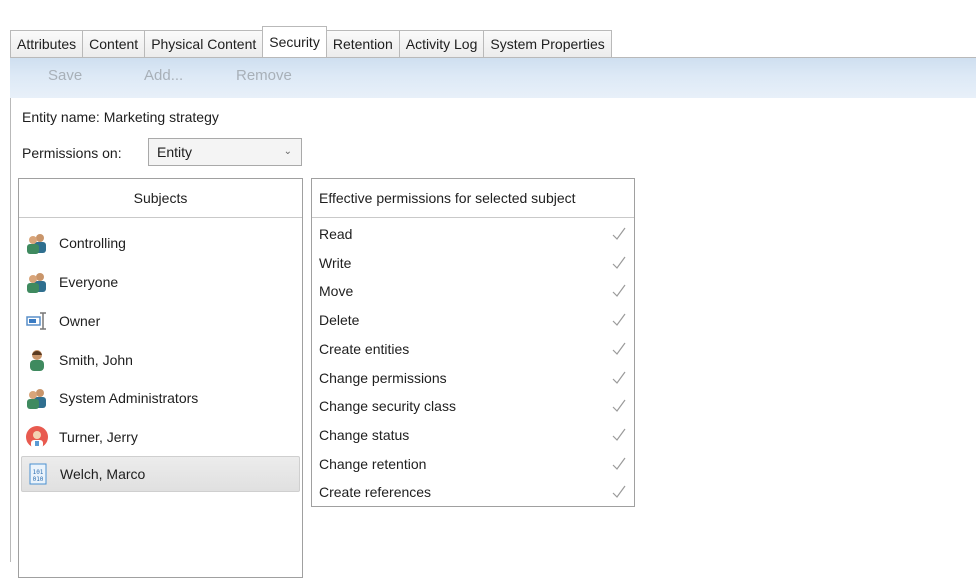 The image size is (976, 578). I want to click on subject-name: Controlling, so click(92, 243).